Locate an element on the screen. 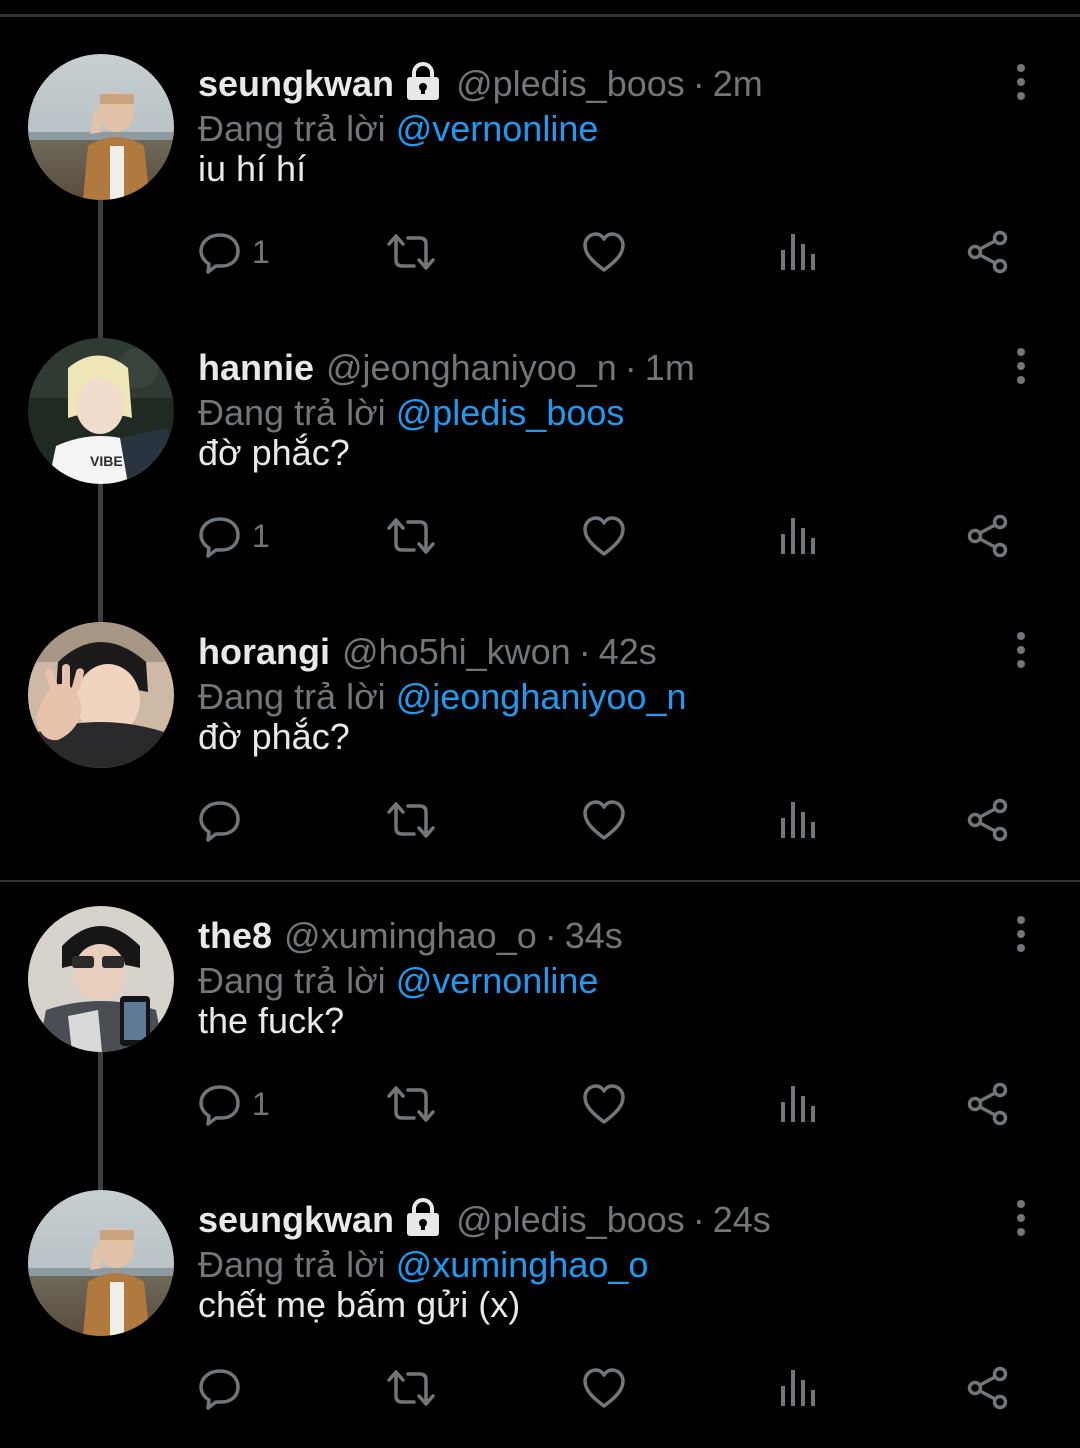 The height and width of the screenshot is (1448, 1080). display-name: the8 is located at coordinates (235, 936).